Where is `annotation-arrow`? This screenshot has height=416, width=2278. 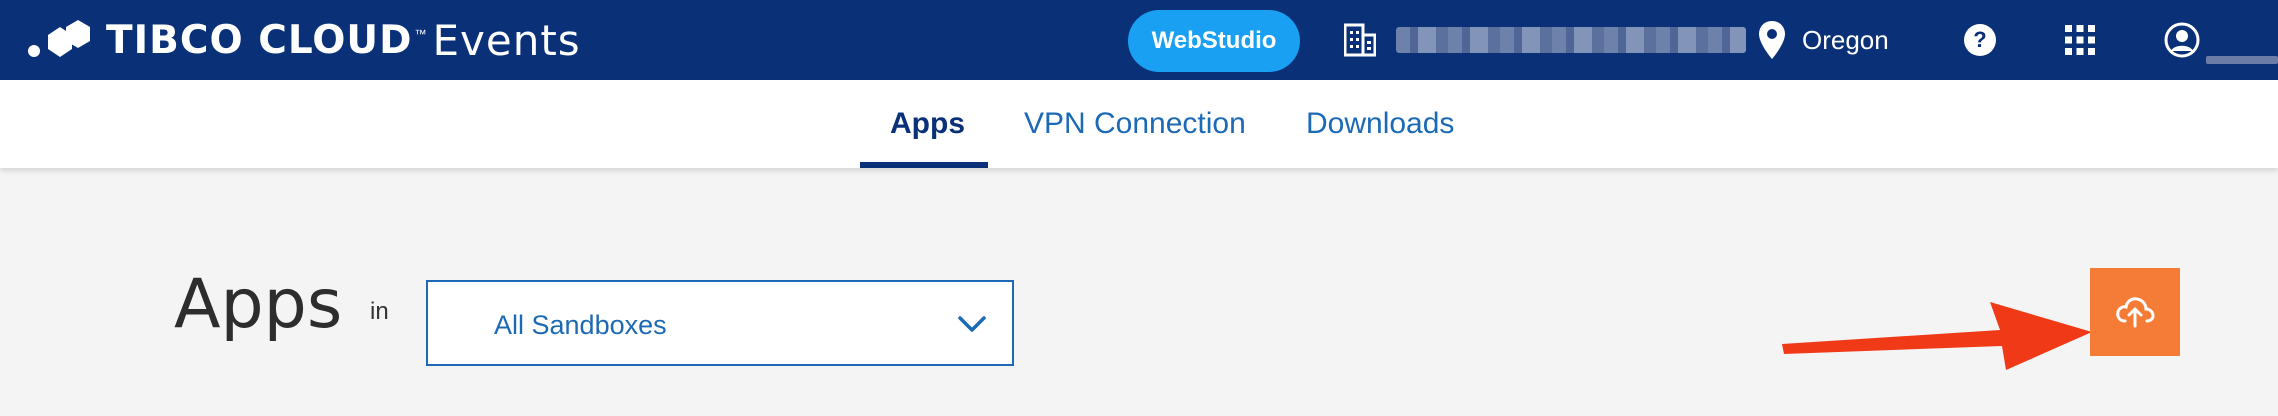 annotation-arrow is located at coordinates (1937, 336).